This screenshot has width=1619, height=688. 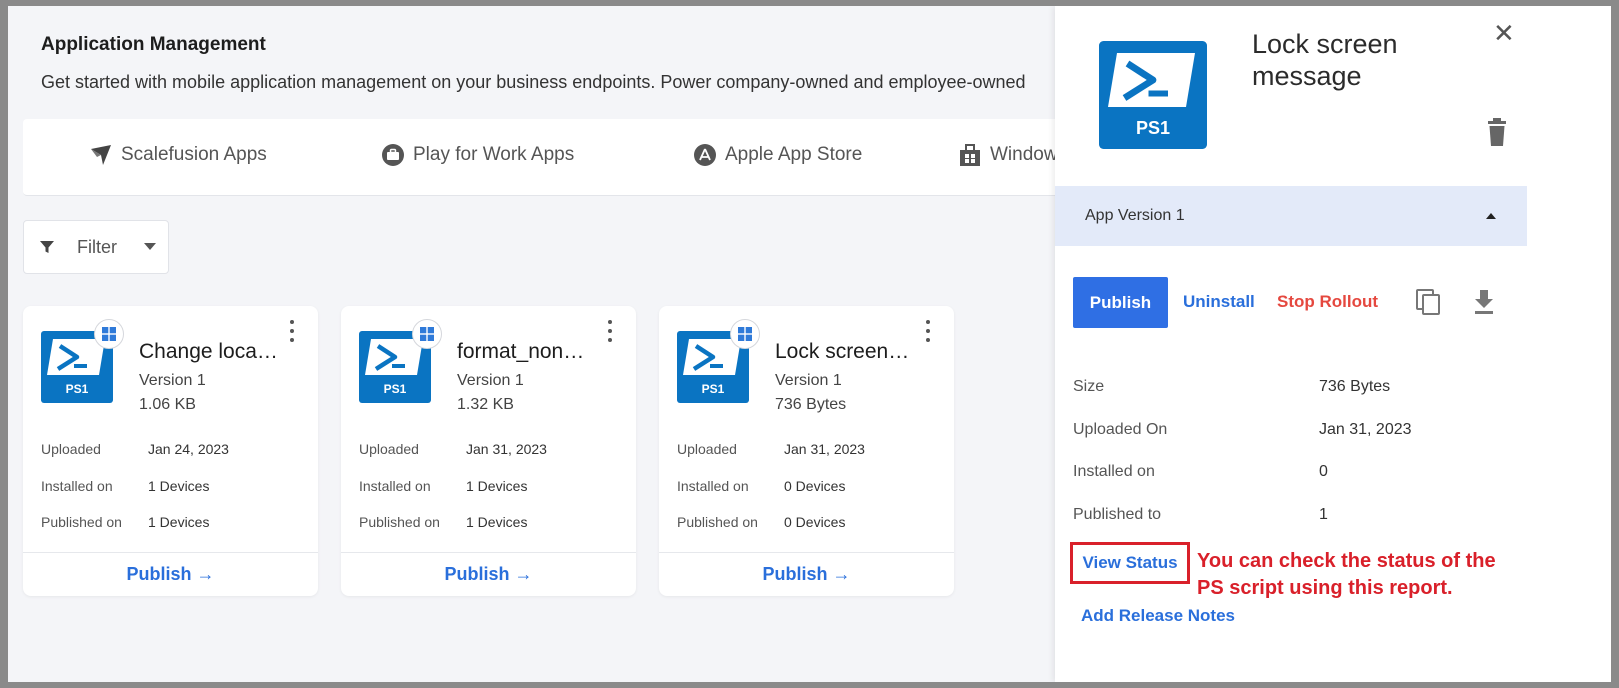 I want to click on app-size: 1.32 KB, so click(x=485, y=404).